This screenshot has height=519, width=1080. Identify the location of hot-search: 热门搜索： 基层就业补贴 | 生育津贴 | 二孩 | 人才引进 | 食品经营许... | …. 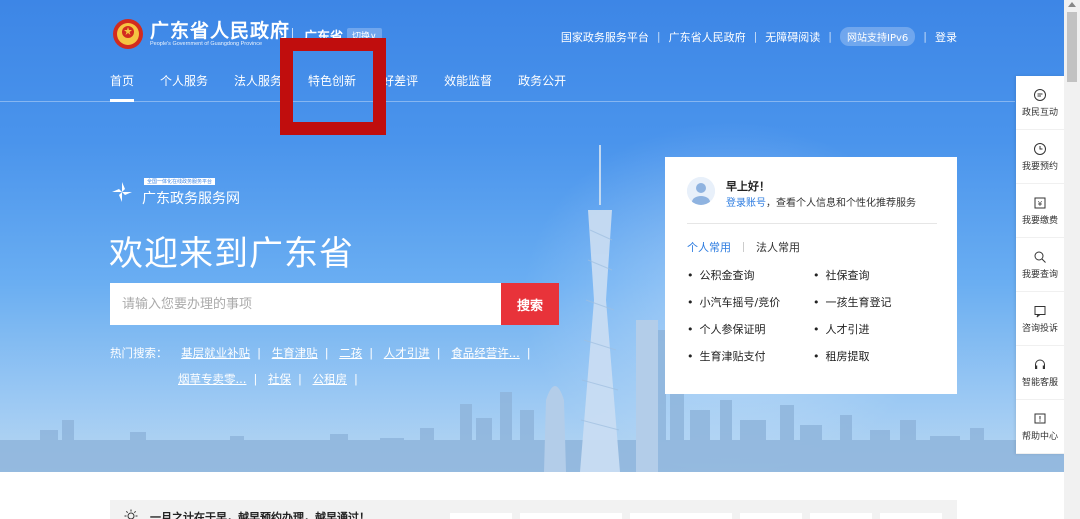
(320, 366).